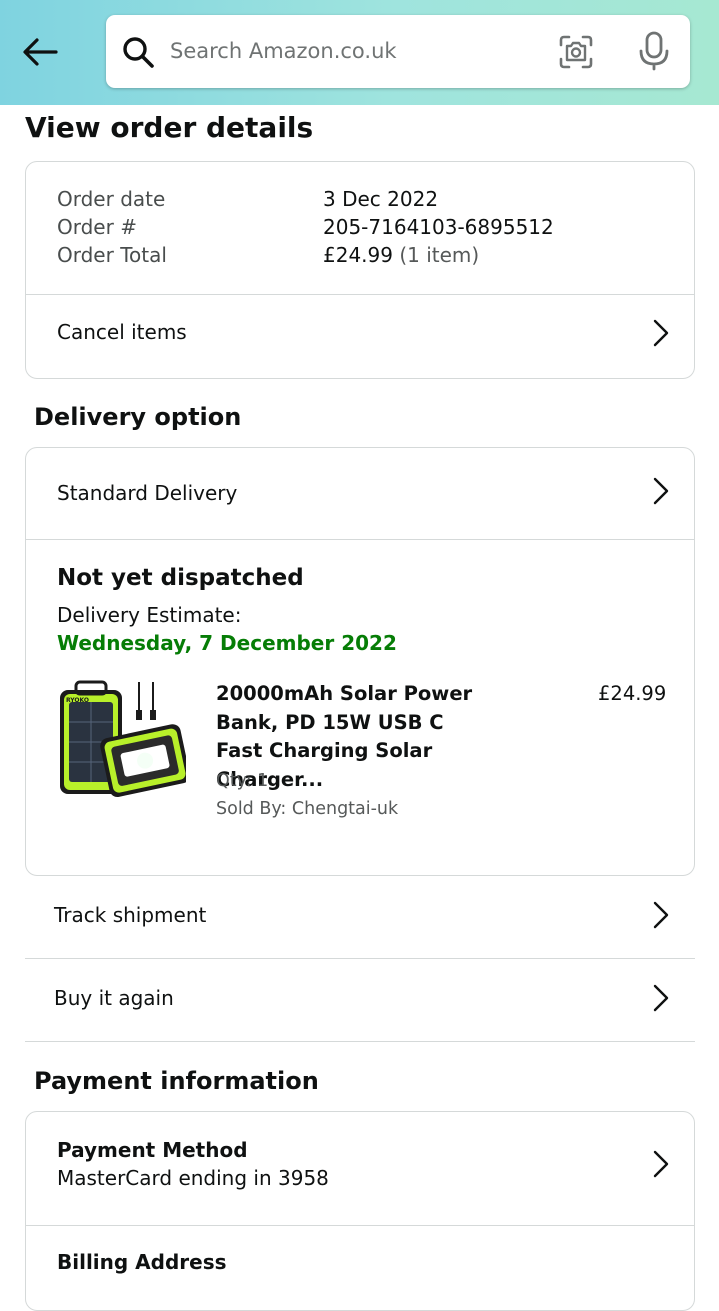 The height and width of the screenshot is (1311, 719). What do you see at coordinates (307, 809) in the screenshot?
I see `product-seller: Sold By: Chengtai-uk` at bounding box center [307, 809].